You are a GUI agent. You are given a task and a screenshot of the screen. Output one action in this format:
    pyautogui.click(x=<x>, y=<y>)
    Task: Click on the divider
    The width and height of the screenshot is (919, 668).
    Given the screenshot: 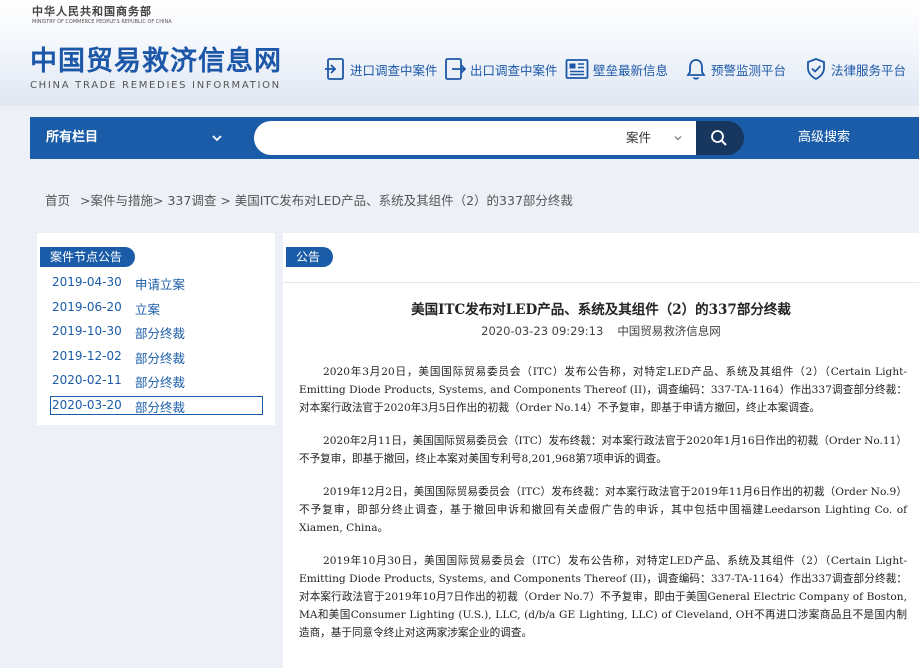 What is the action you would take?
    pyautogui.click(x=601, y=282)
    